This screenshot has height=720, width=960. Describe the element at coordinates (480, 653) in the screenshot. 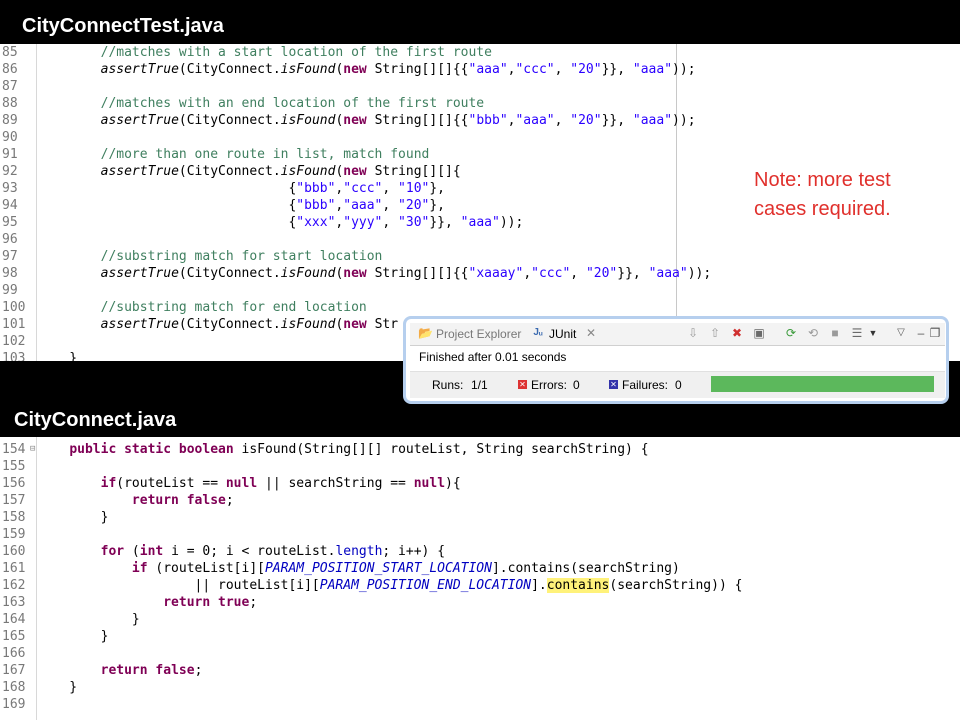

I see `code-line: 166` at that location.